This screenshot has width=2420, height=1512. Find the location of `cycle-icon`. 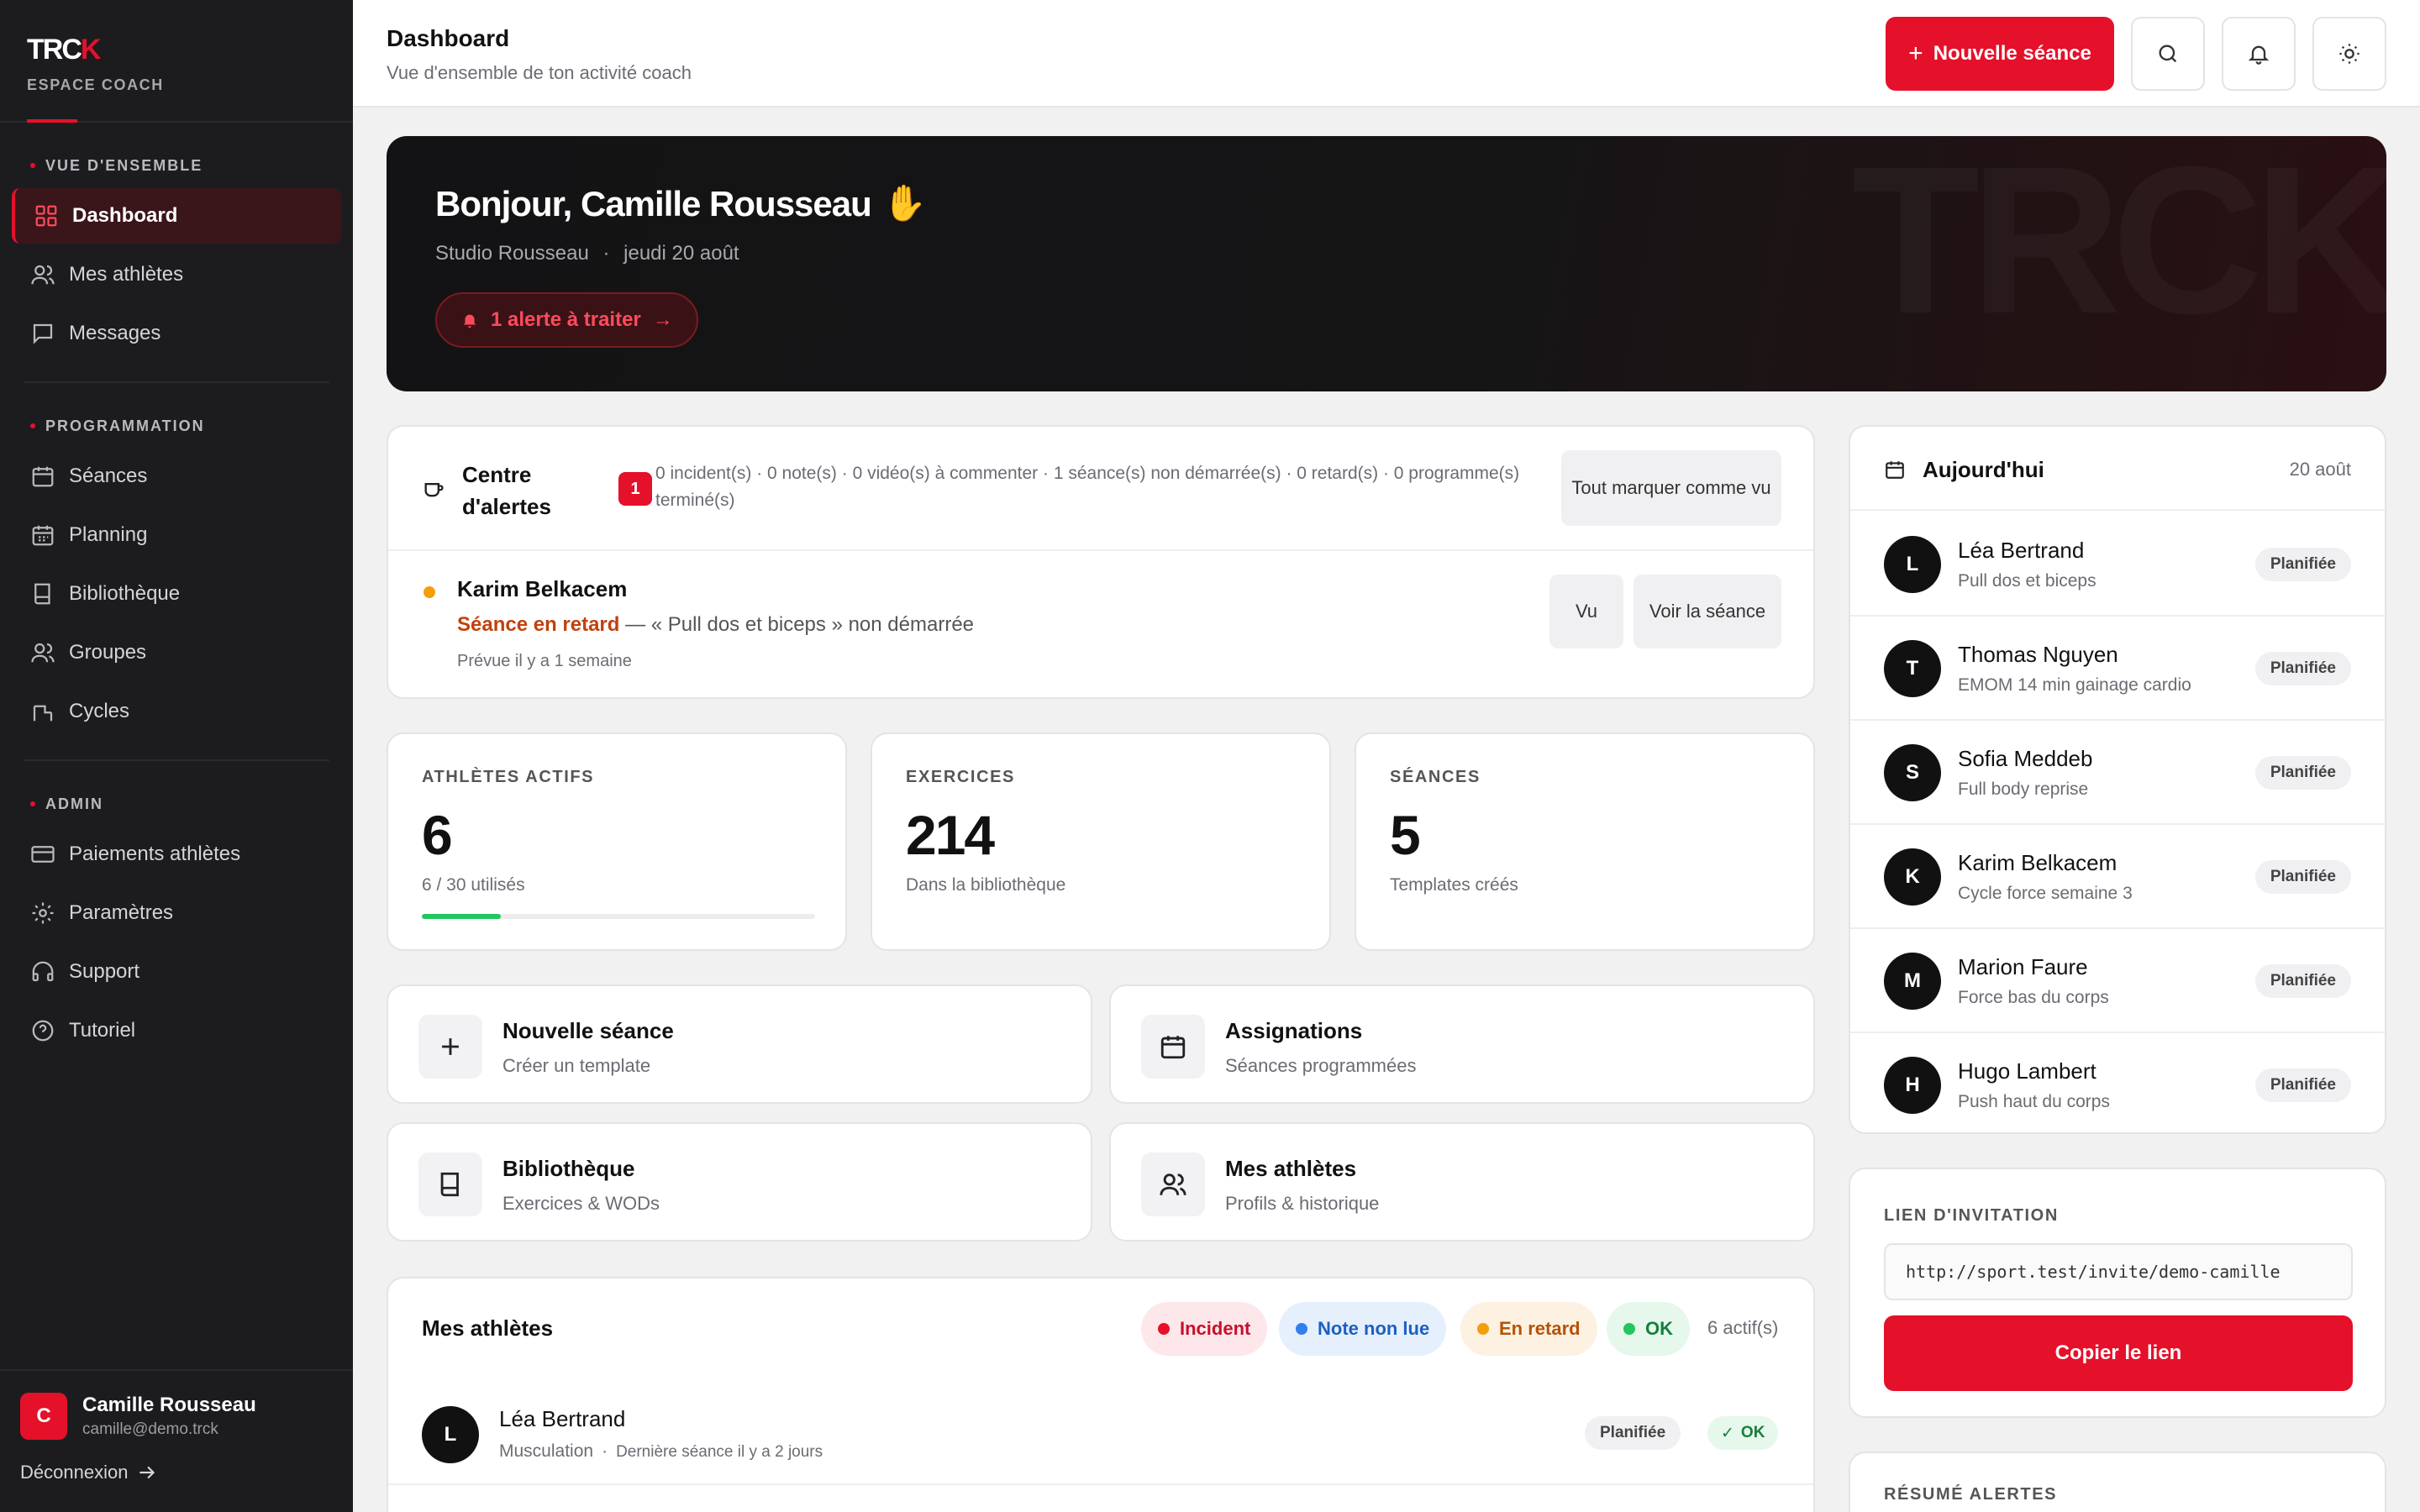

cycle-icon is located at coordinates (43, 713).